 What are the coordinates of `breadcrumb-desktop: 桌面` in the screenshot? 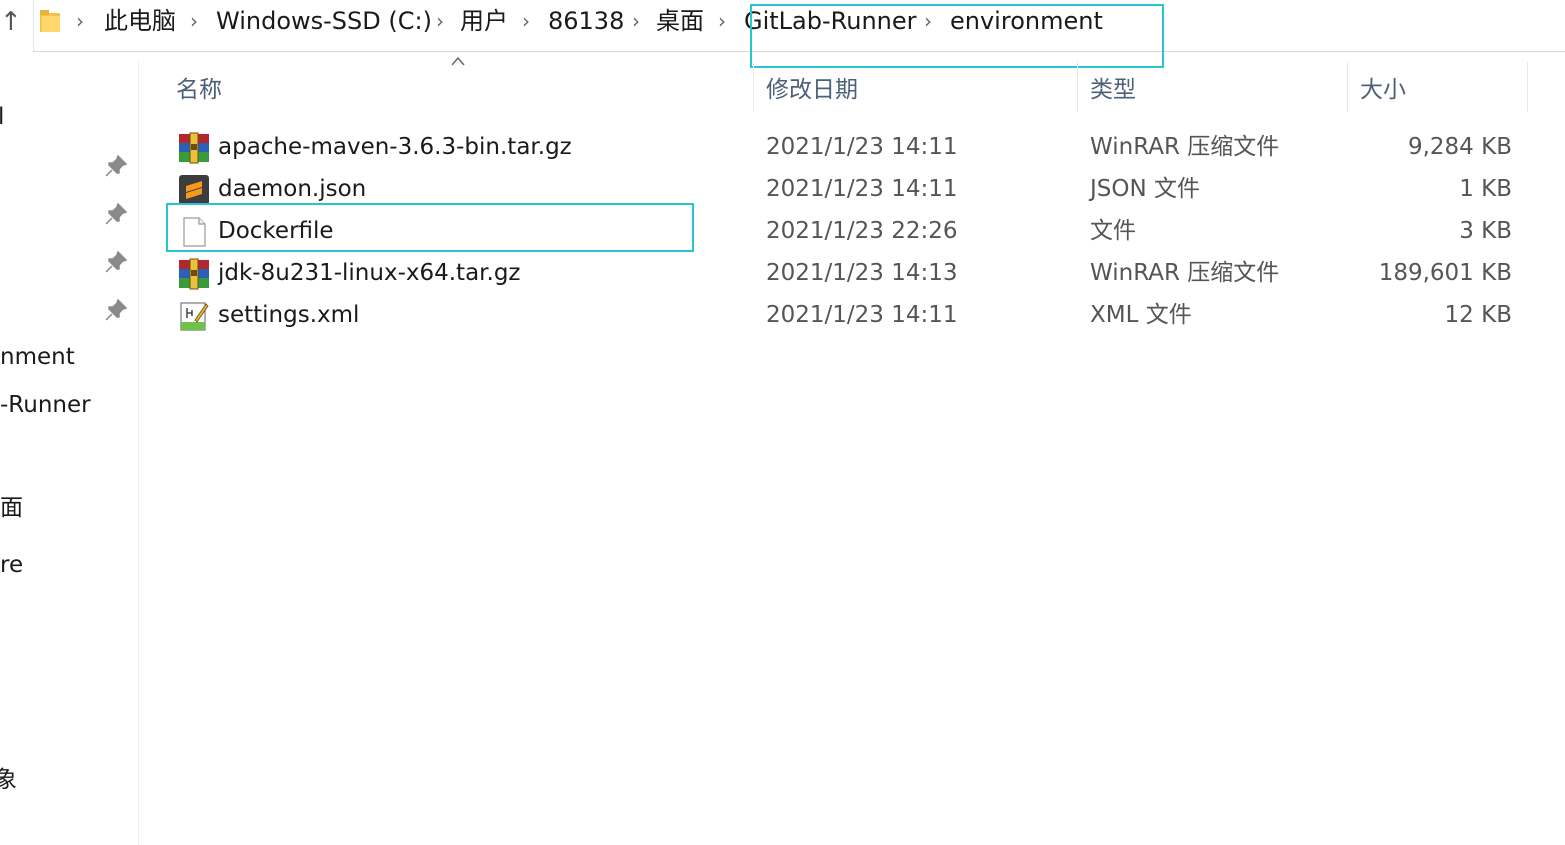 It's located at (680, 21).